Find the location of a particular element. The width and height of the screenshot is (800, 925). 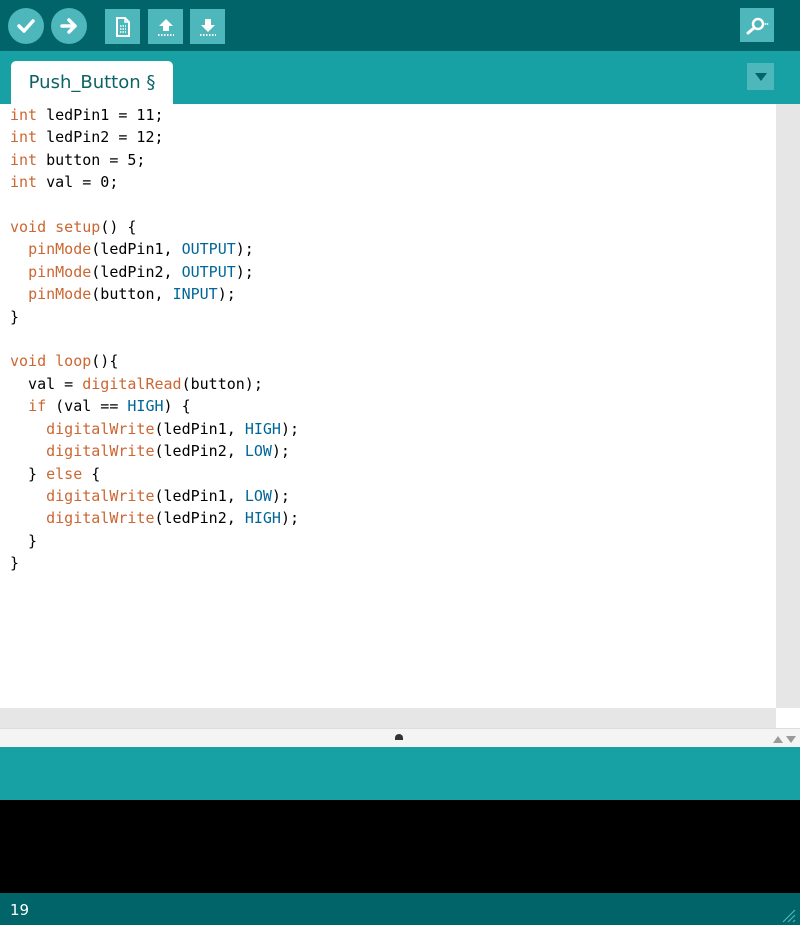

line-number: 19 is located at coordinates (20, 910).